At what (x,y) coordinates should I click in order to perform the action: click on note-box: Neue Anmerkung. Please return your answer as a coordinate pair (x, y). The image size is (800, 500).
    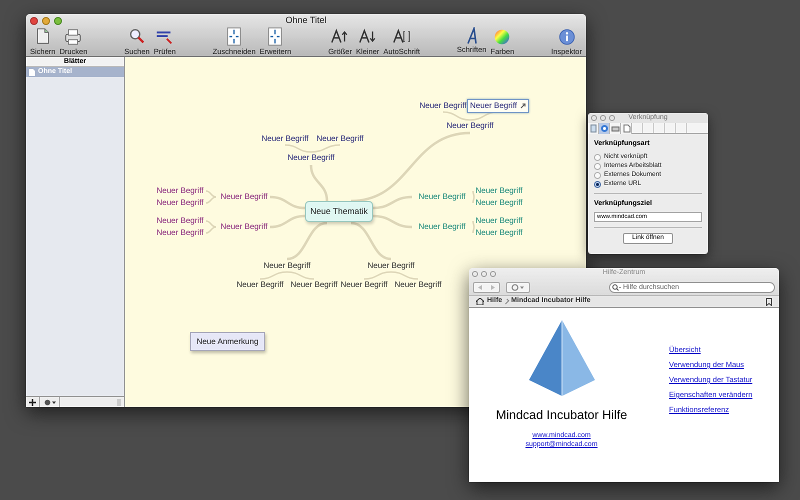
    Looking at the image, I should click on (227, 341).